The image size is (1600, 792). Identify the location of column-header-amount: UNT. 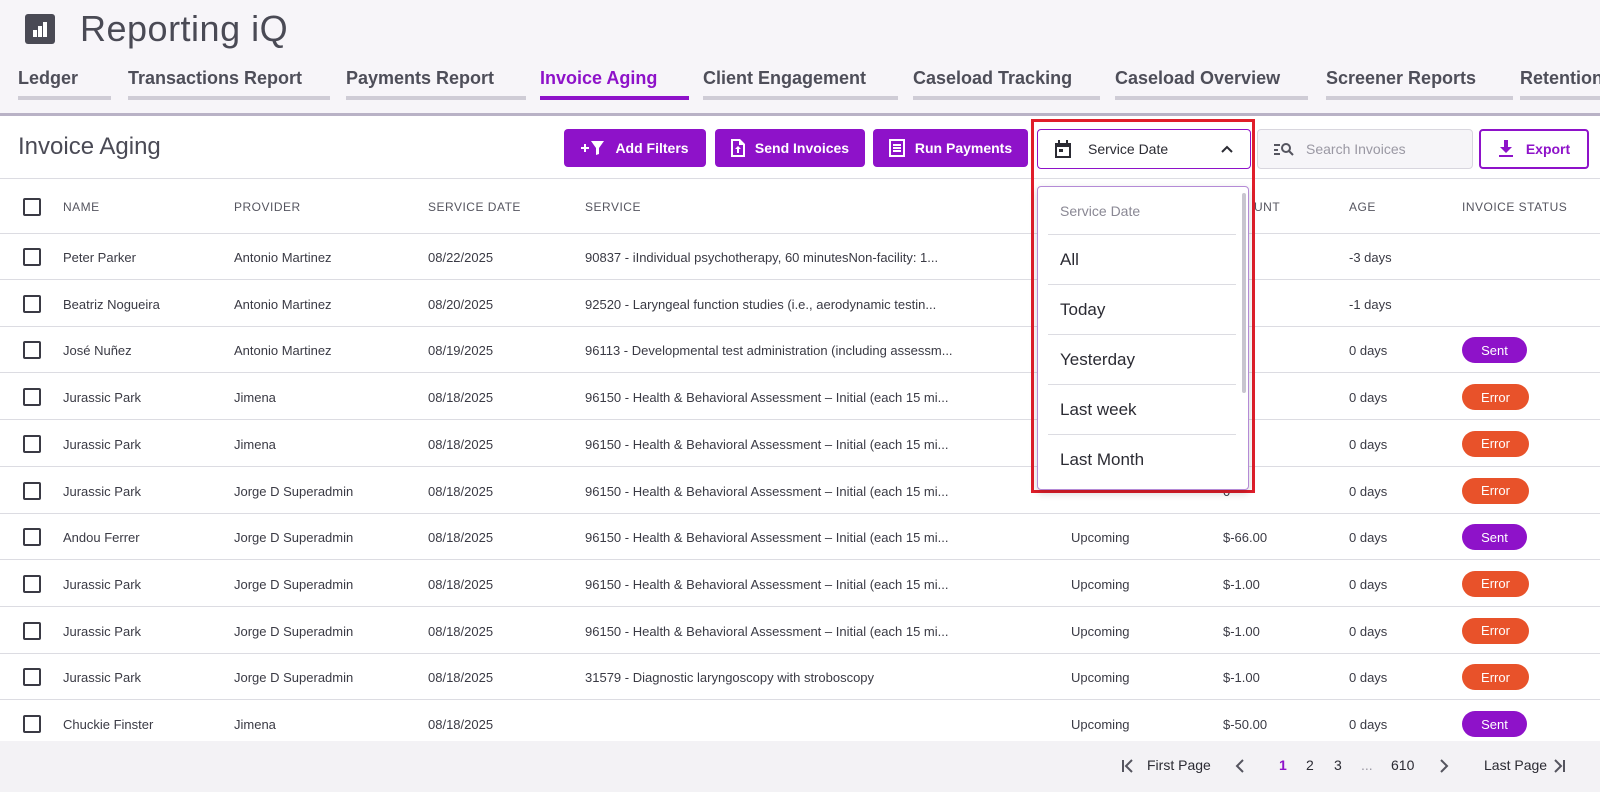
(1267, 207).